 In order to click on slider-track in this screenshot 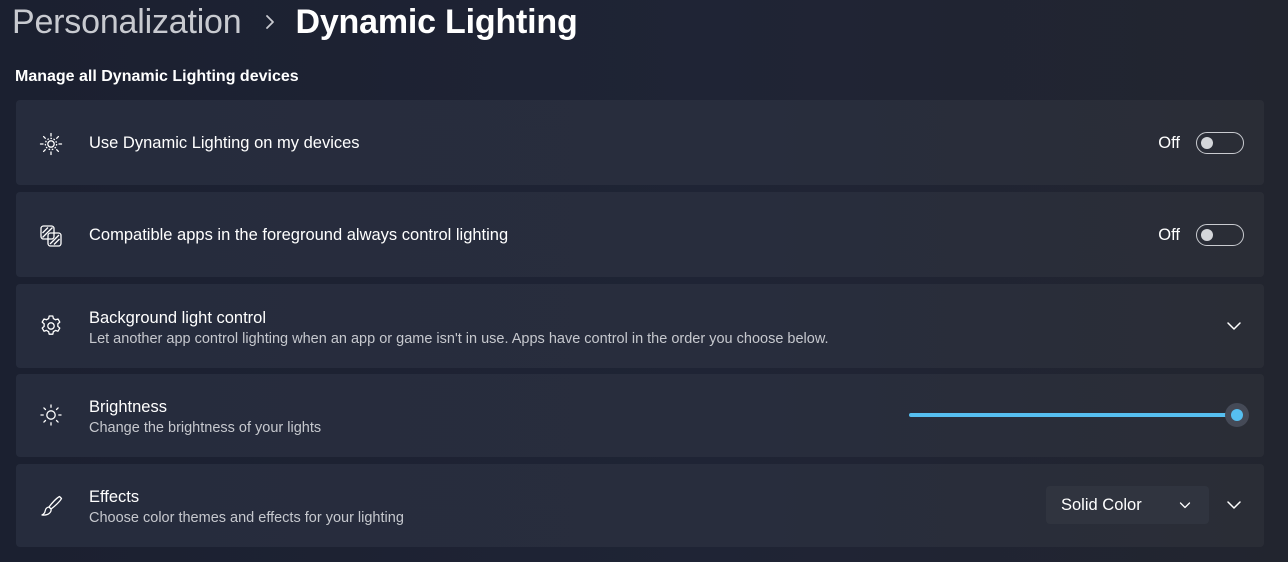, I will do `click(1073, 415)`.